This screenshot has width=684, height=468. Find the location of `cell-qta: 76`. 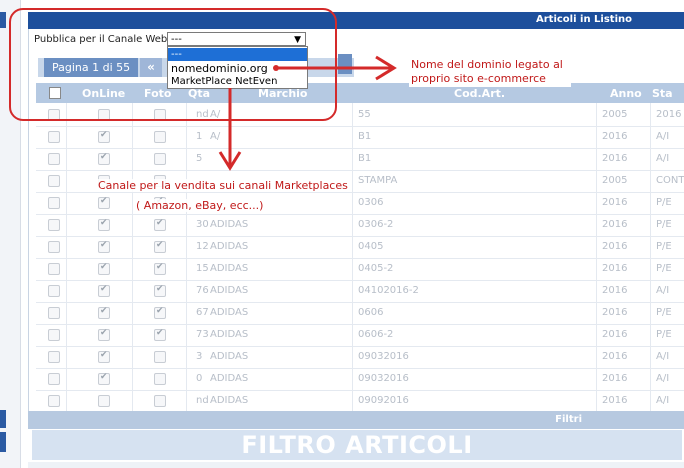

cell-qta: 76 is located at coordinates (202, 290).